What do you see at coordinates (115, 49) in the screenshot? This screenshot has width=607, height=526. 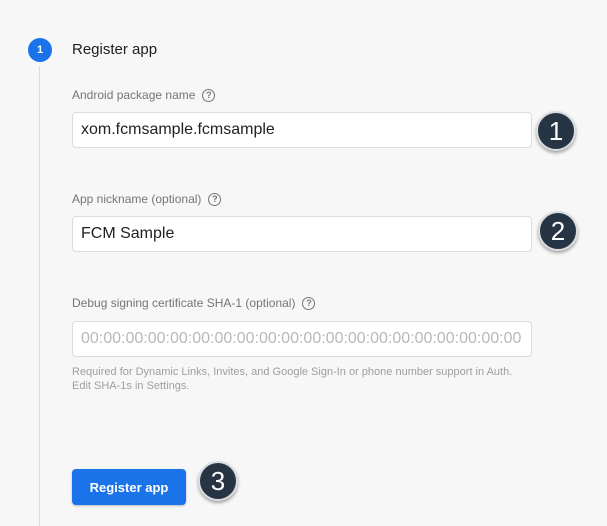 I see `step-title: Register app` at bounding box center [115, 49].